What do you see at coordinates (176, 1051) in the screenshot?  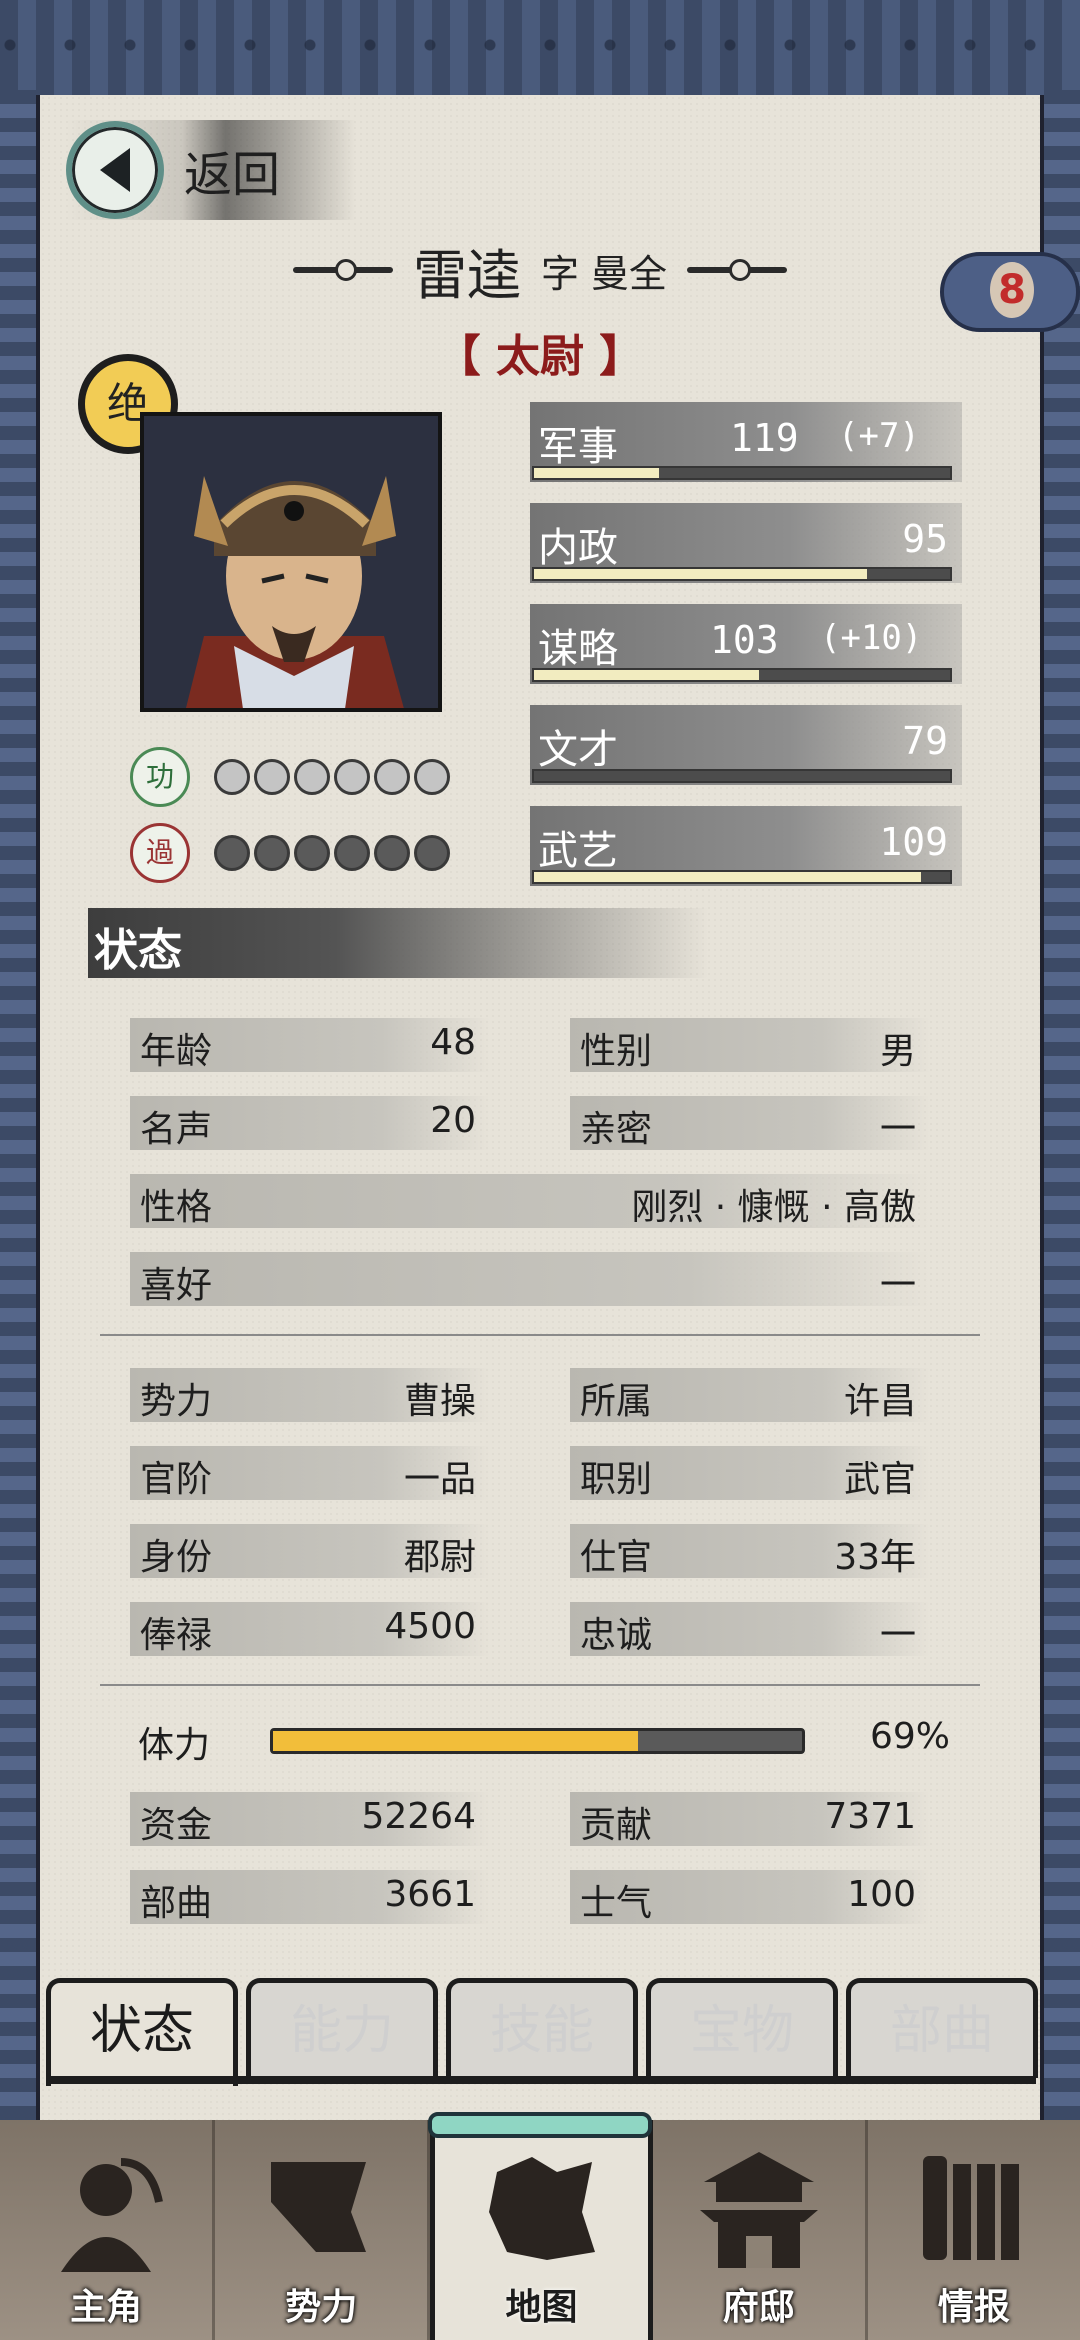 I see `age-label: 年龄` at bounding box center [176, 1051].